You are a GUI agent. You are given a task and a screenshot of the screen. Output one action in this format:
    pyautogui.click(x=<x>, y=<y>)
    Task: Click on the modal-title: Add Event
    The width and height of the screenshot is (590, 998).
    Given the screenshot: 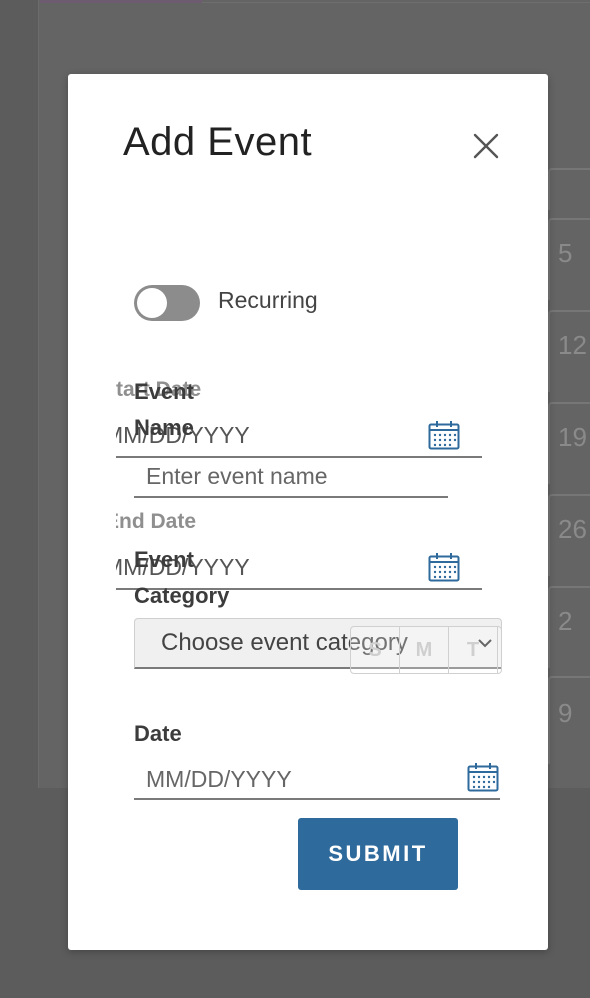 What is the action you would take?
    pyautogui.click(x=218, y=142)
    